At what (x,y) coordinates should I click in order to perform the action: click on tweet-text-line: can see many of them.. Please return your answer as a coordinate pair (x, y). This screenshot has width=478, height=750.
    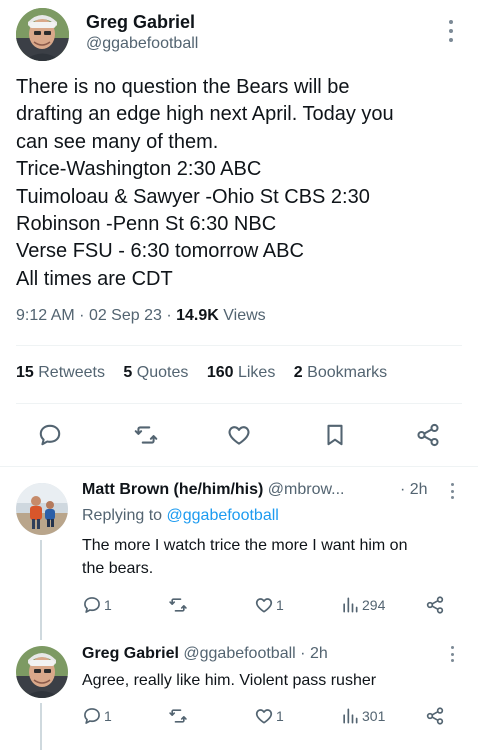
    Looking at the image, I should click on (117, 141).